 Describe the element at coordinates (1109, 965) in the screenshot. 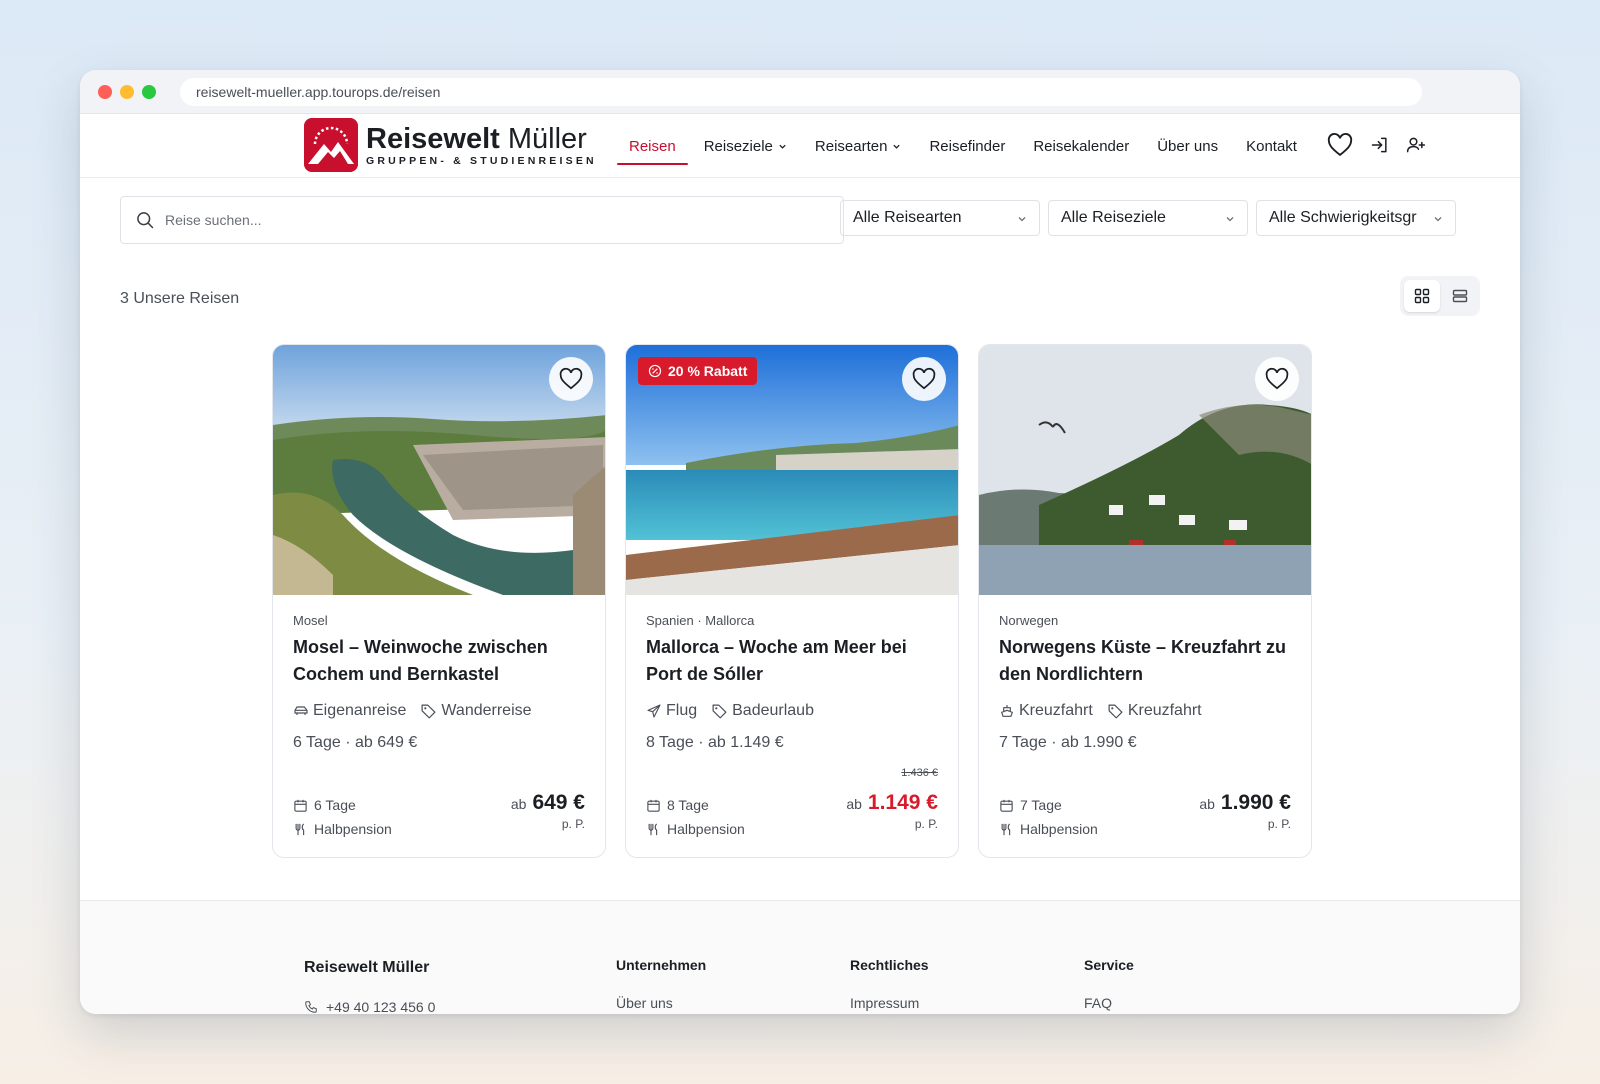

I see `footer-heading-service: Service` at that location.